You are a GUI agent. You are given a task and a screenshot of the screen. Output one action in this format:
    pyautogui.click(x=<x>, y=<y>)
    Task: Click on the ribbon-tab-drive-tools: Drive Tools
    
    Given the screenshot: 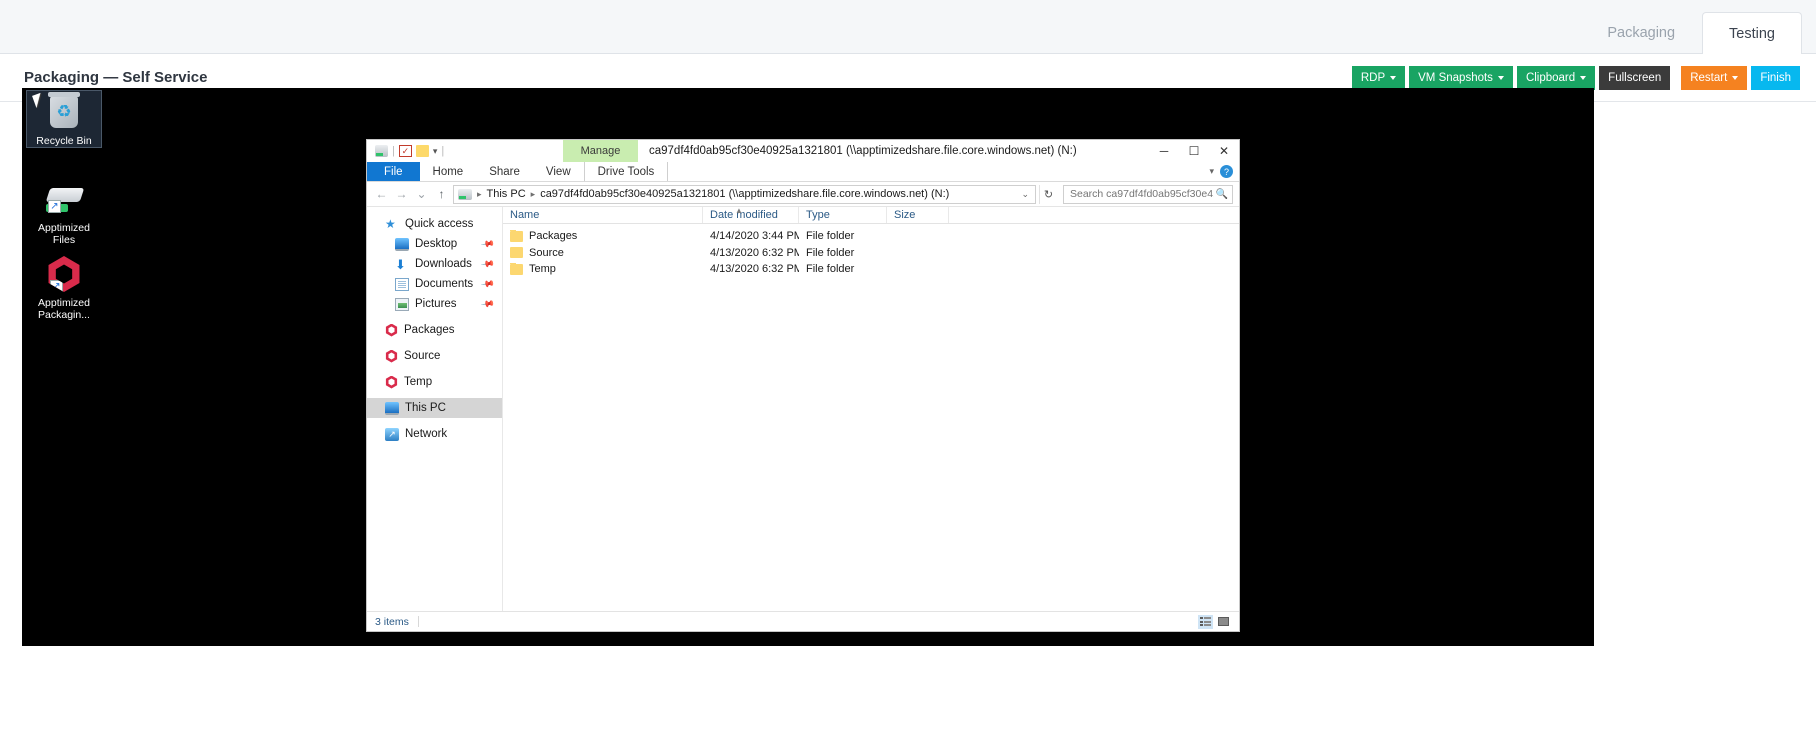 What is the action you would take?
    pyautogui.click(x=626, y=171)
    